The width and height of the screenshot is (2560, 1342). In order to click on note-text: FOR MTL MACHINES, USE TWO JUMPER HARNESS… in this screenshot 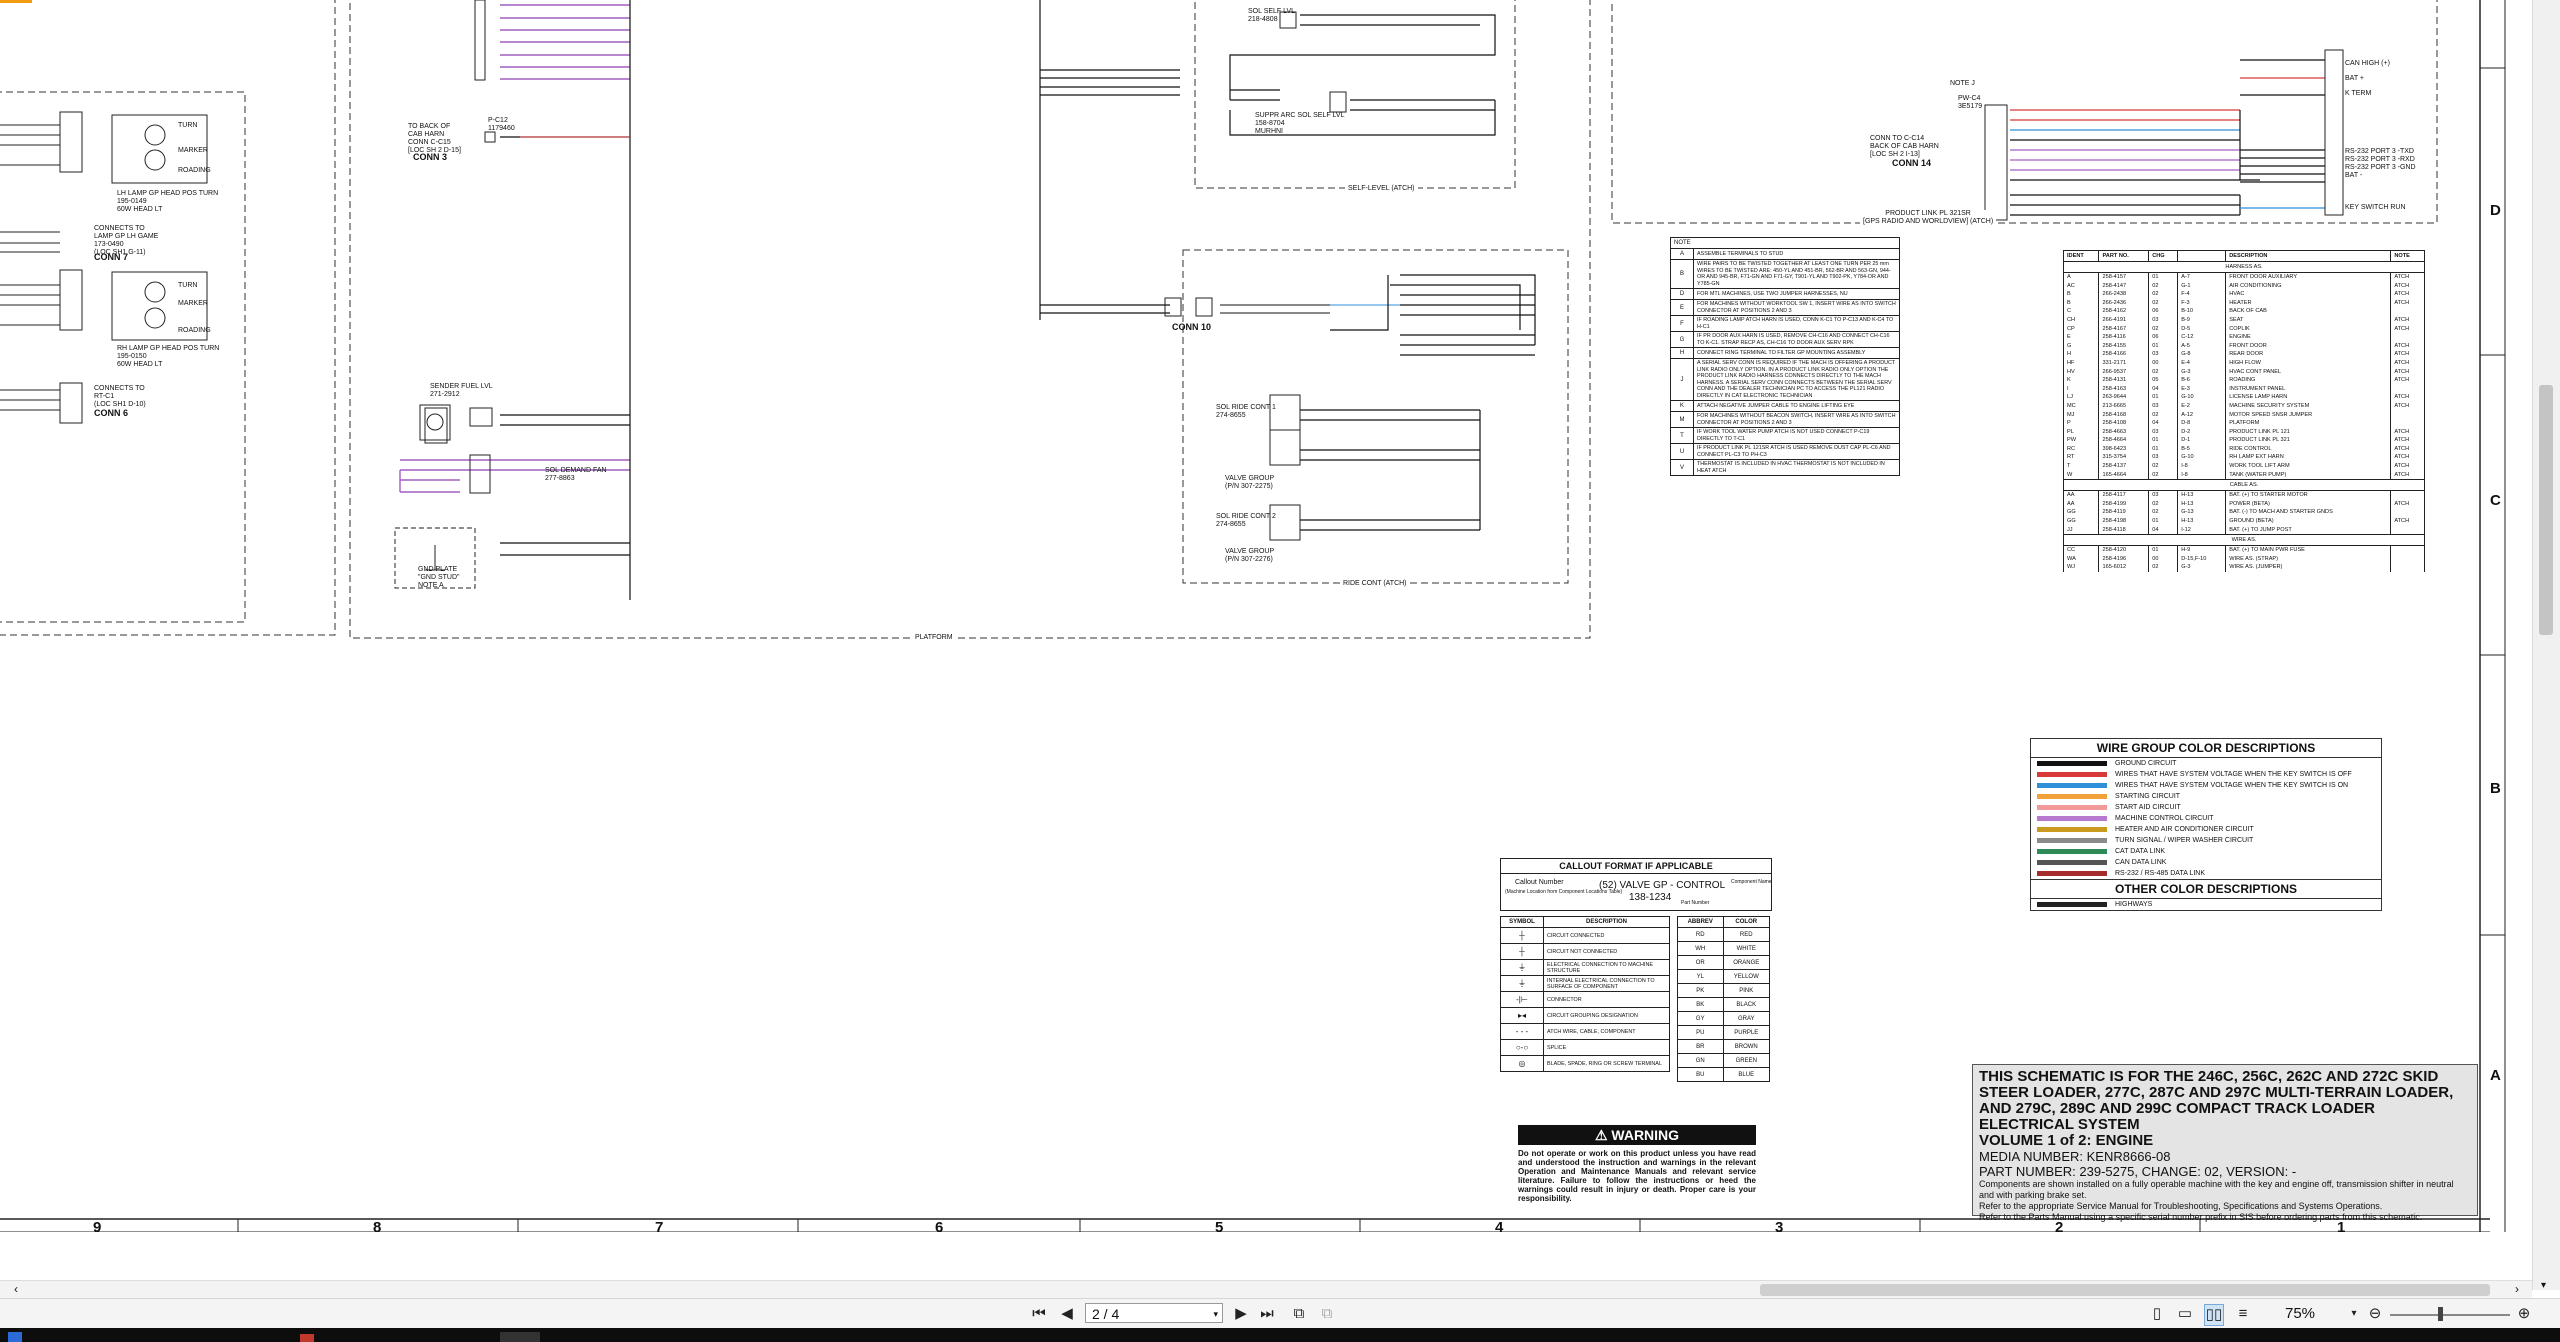, I will do `click(1796, 294)`.